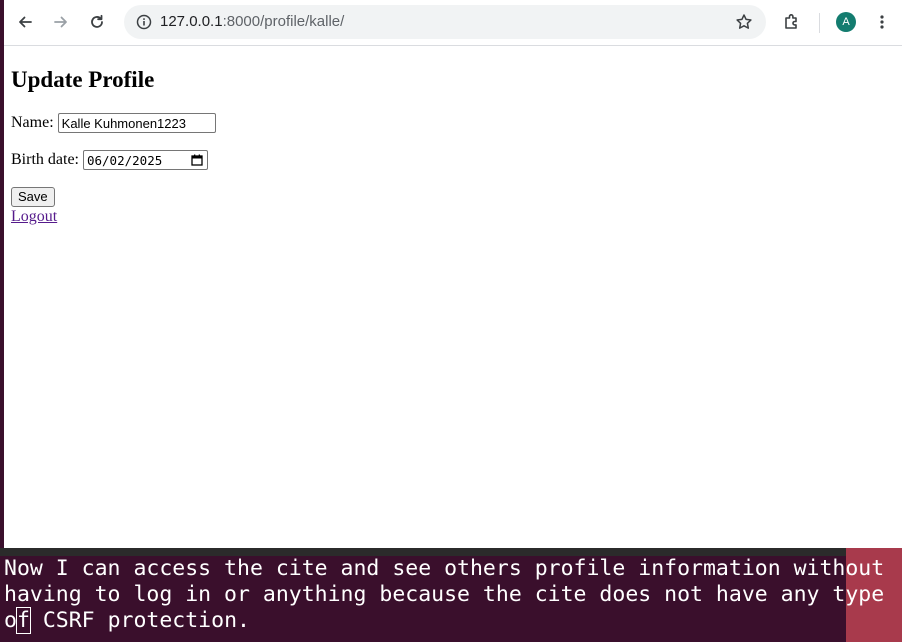 This screenshot has height=642, width=902. I want to click on back-button, so click(25, 22).